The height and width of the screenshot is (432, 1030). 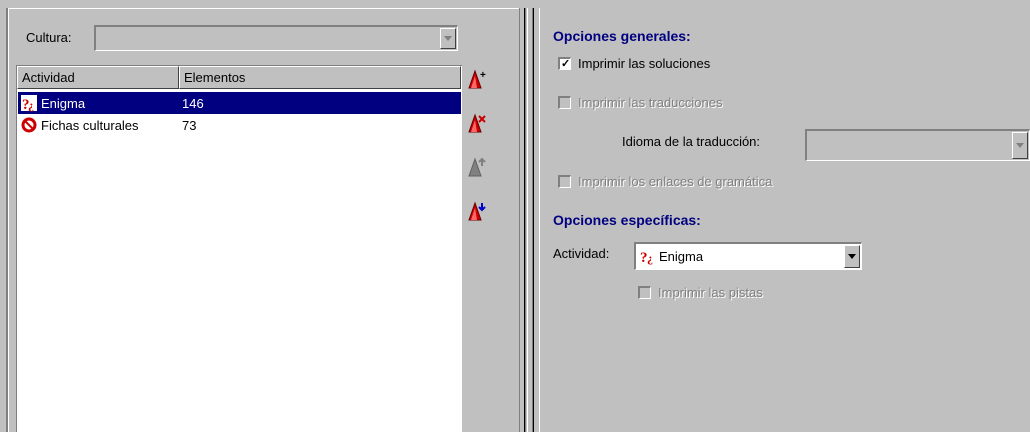 I want to click on culture-dropdown-button, so click(x=448, y=38).